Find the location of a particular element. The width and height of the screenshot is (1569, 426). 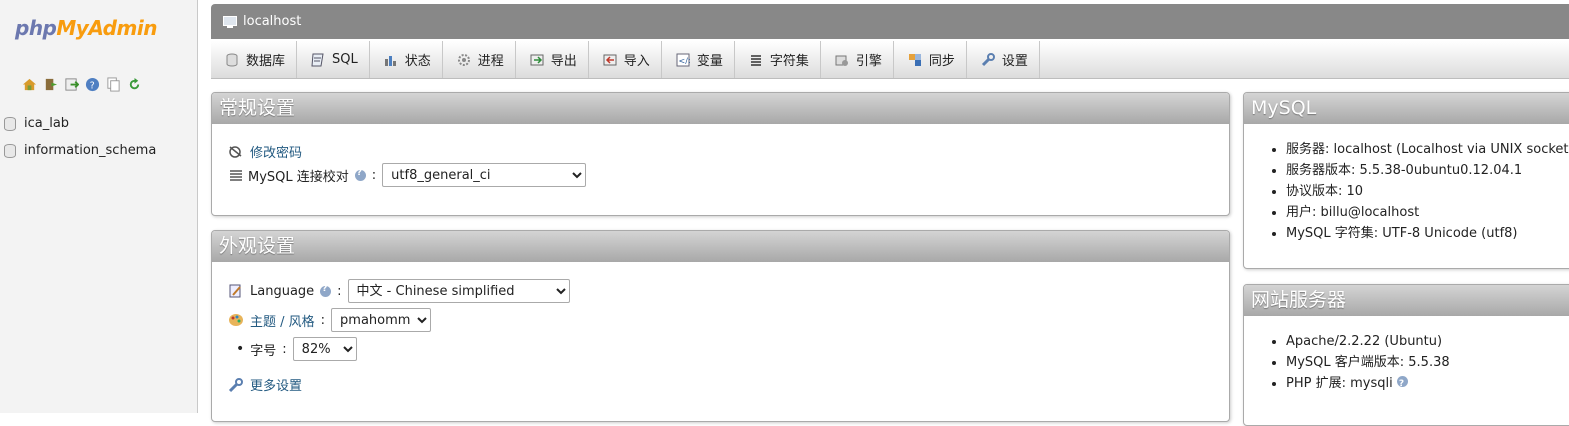

language-select: 中文 - Chinese simplified is located at coordinates (458, 291).